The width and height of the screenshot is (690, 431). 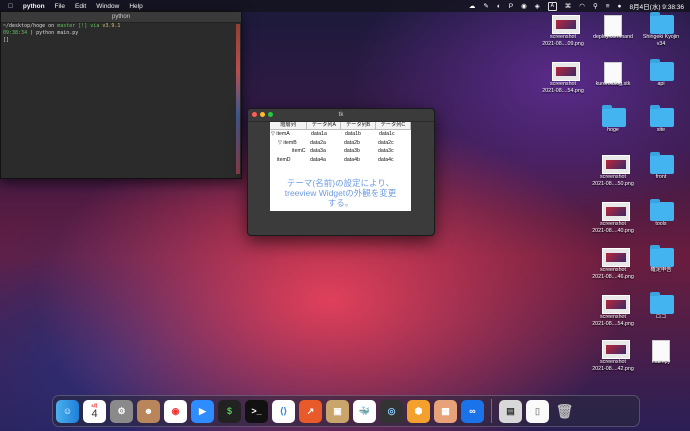 I want to click on terminal-line-3: [], so click(x=6, y=40).